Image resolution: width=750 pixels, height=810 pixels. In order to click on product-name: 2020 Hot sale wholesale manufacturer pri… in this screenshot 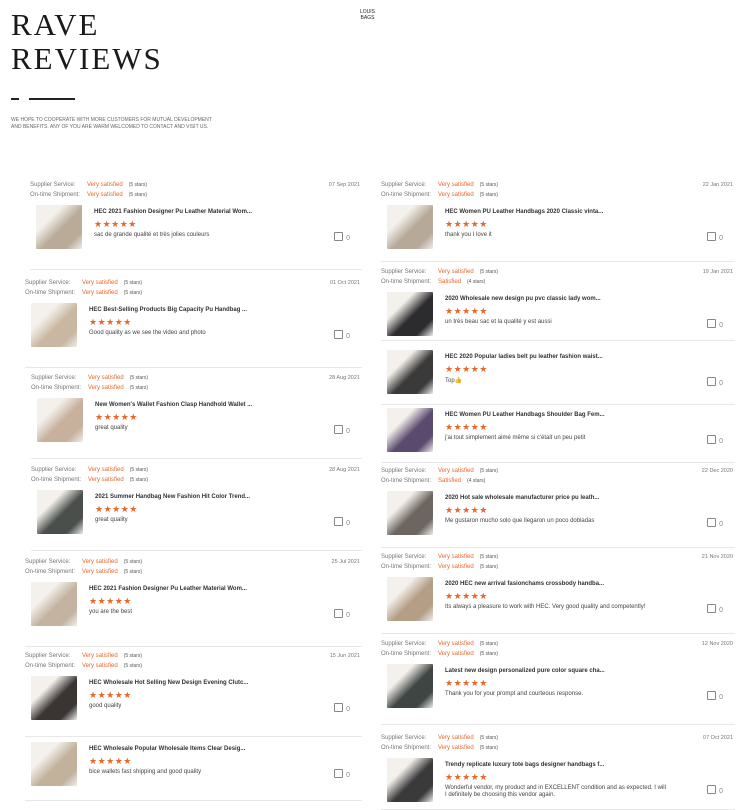, I will do `click(522, 498)`.